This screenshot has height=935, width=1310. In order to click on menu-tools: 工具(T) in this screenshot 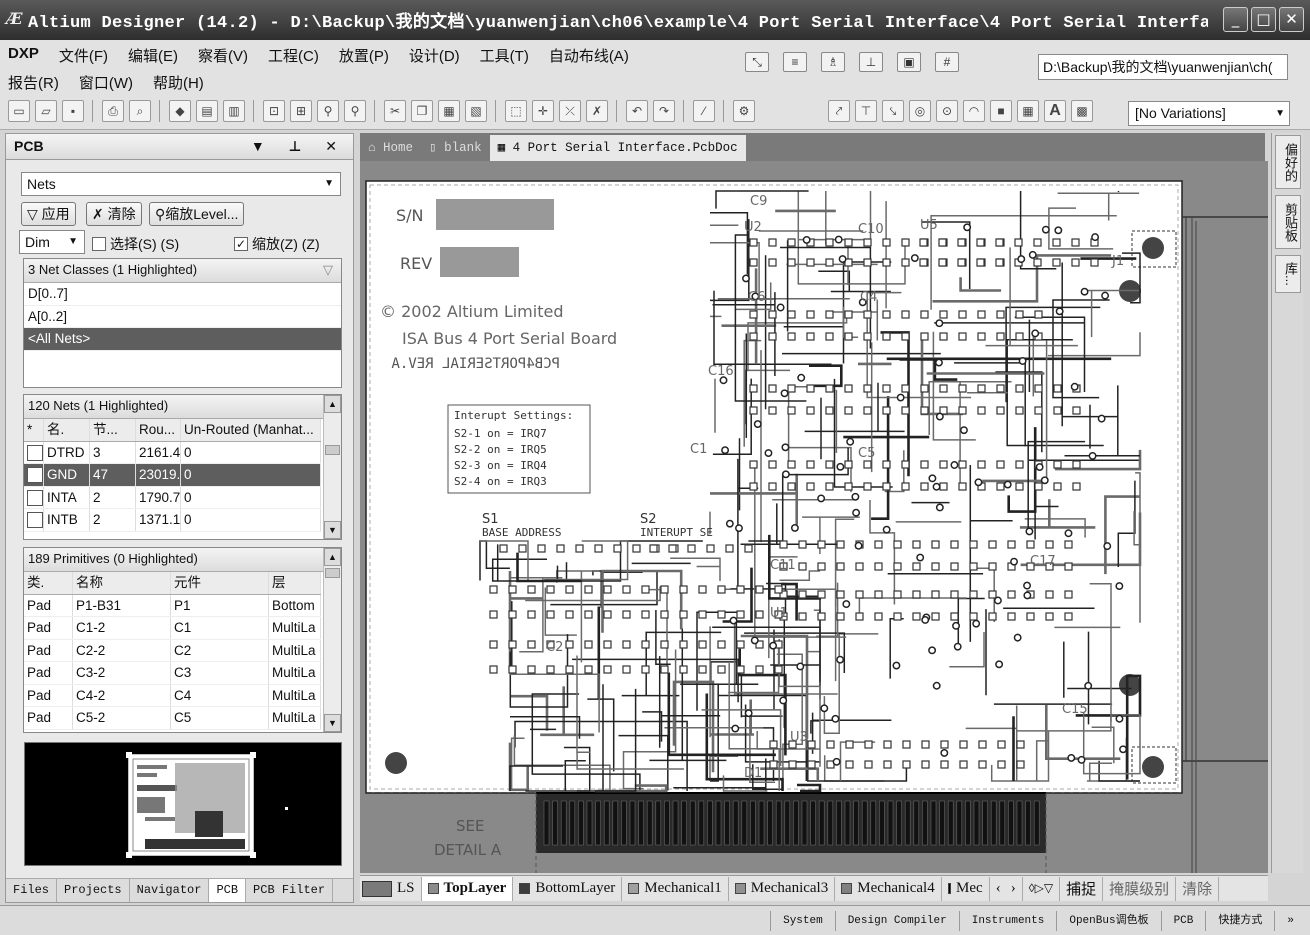, I will do `click(504, 55)`.